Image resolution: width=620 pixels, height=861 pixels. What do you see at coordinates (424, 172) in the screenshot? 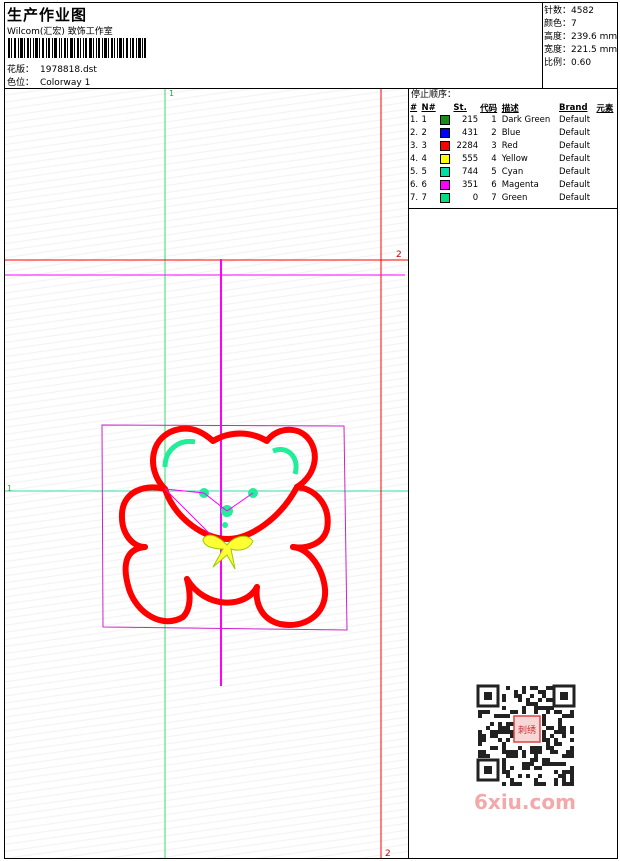
I see `row-needle: 5` at bounding box center [424, 172].